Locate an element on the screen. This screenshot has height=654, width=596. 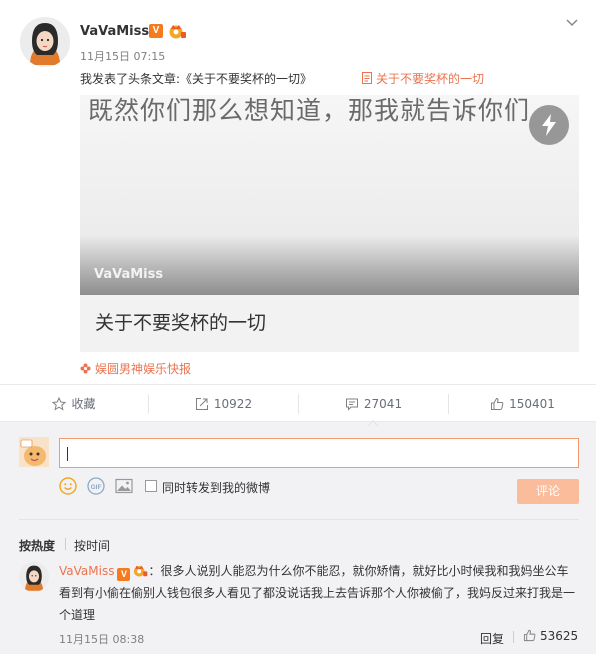
article-link: 关于不要奖杯的一切 is located at coordinates (423, 78).